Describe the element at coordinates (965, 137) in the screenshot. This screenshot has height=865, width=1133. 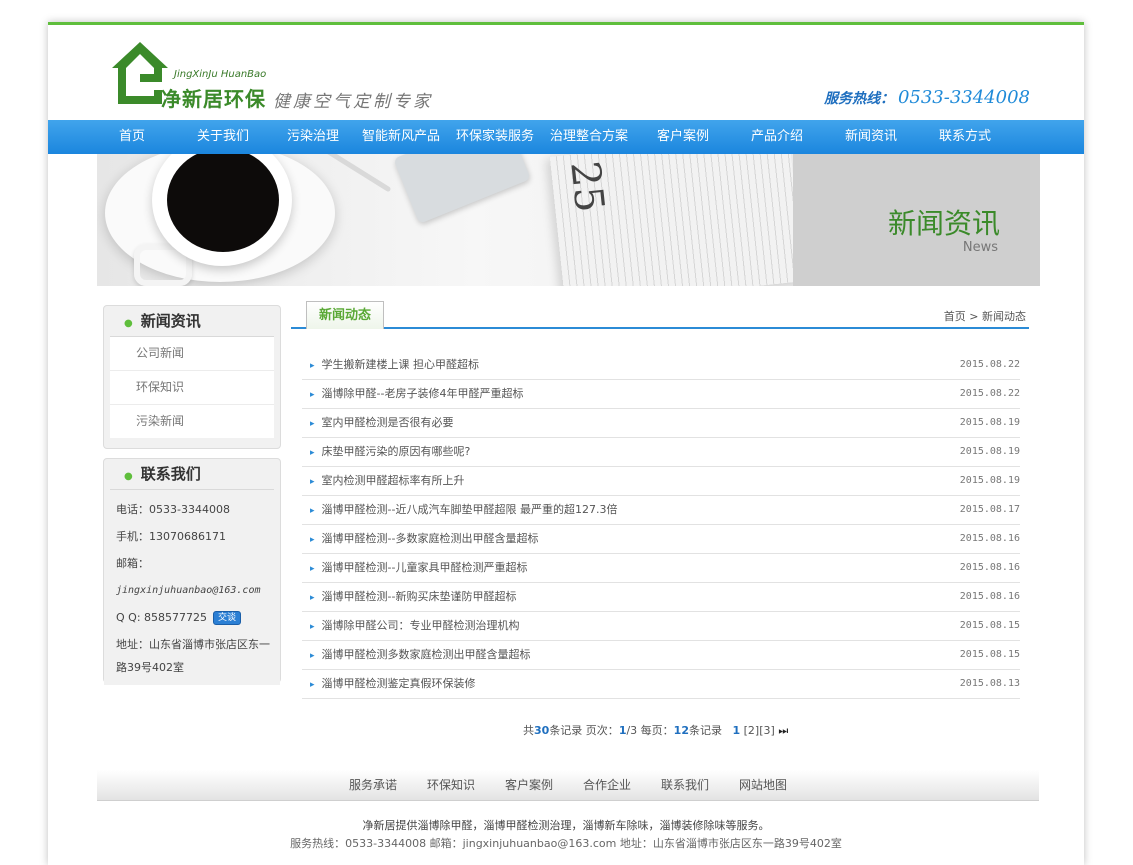
I see `nav-contact: 联系方式` at that location.